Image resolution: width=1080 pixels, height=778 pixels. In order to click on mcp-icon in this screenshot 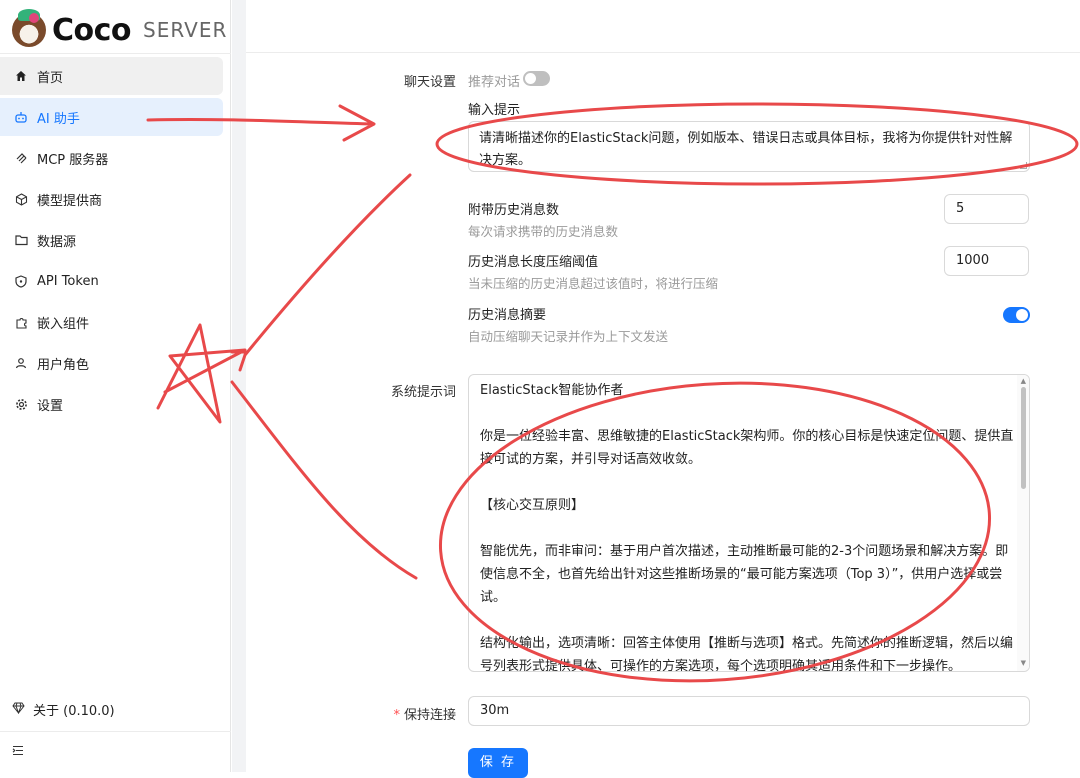, I will do `click(21, 158)`.